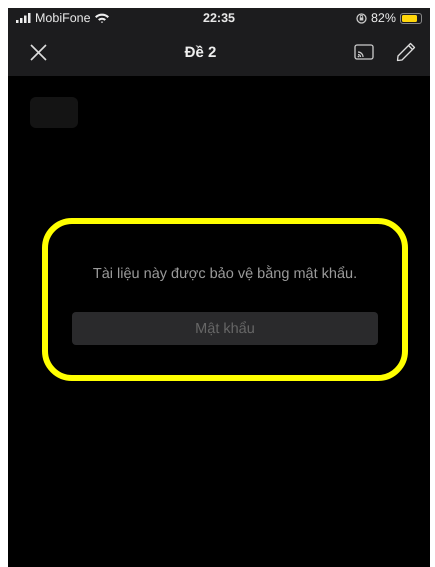  What do you see at coordinates (411, 18) in the screenshot?
I see `battery-icon` at bounding box center [411, 18].